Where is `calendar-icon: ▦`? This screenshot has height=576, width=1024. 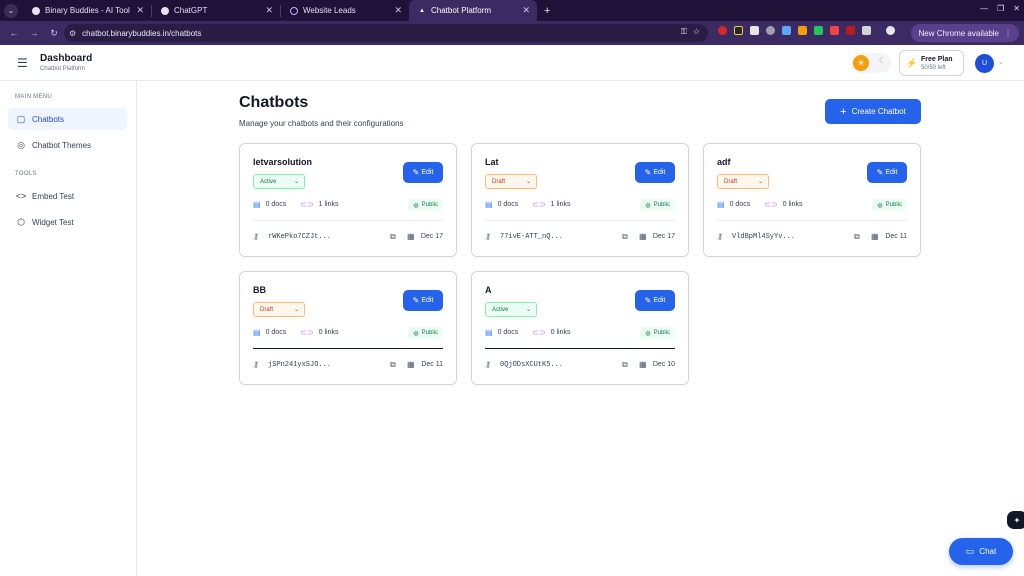
calendar-icon: ▦ is located at coordinates (411, 364).